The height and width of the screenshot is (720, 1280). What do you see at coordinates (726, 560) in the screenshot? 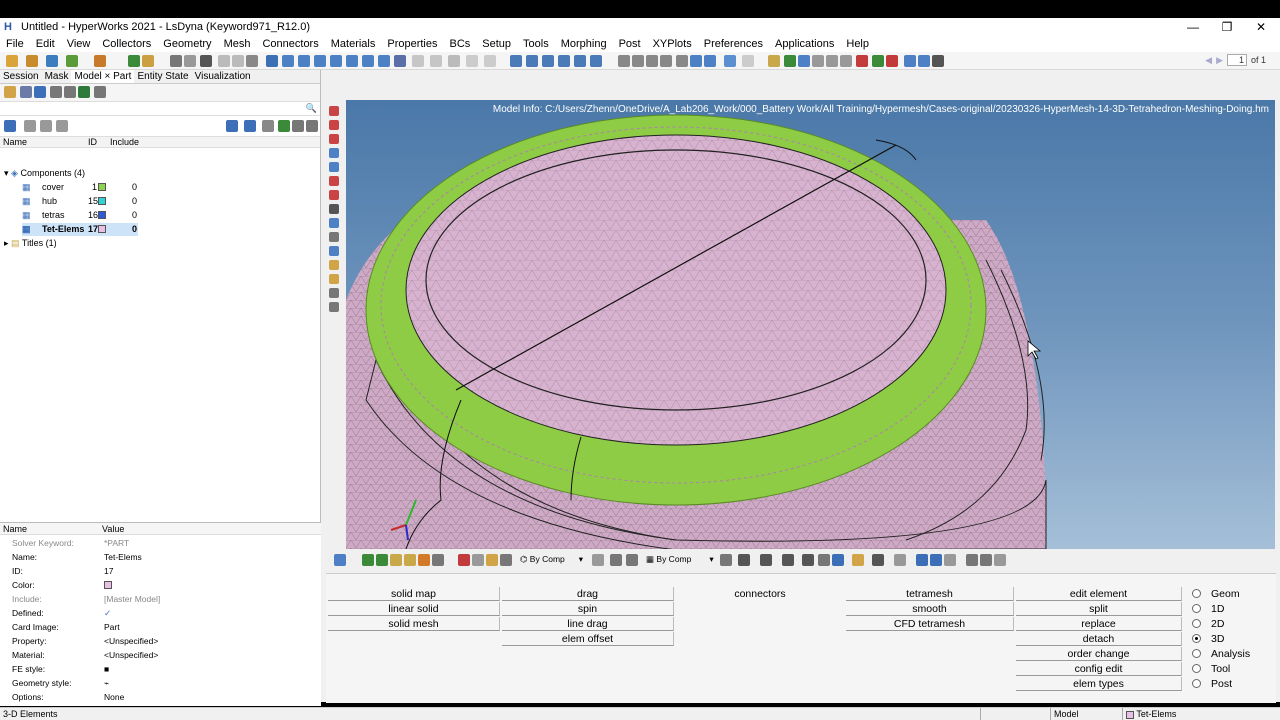
I see `elem-style-1-icon` at bounding box center [726, 560].